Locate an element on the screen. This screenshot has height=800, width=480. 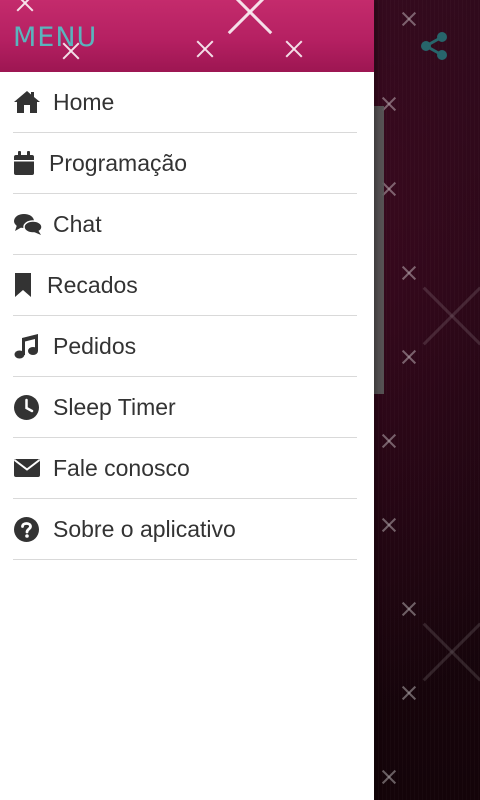
menu-item-label: Fale conosco is located at coordinates (121, 467).